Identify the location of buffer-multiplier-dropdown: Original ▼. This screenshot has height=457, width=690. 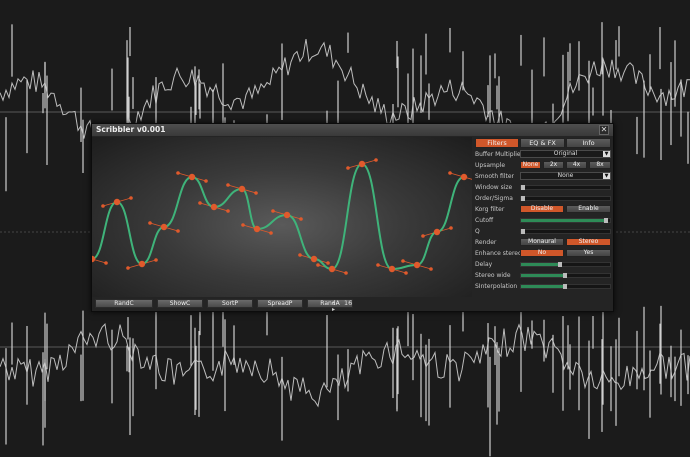
(565, 154).